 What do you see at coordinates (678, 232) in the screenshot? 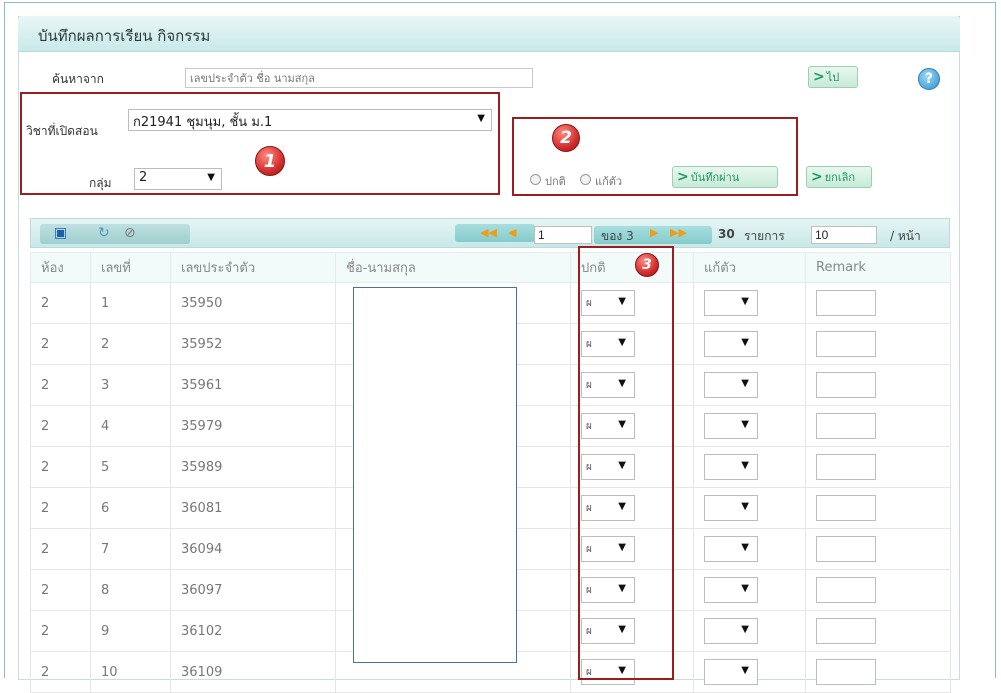
I see `last-page-icon: ▶▶` at bounding box center [678, 232].